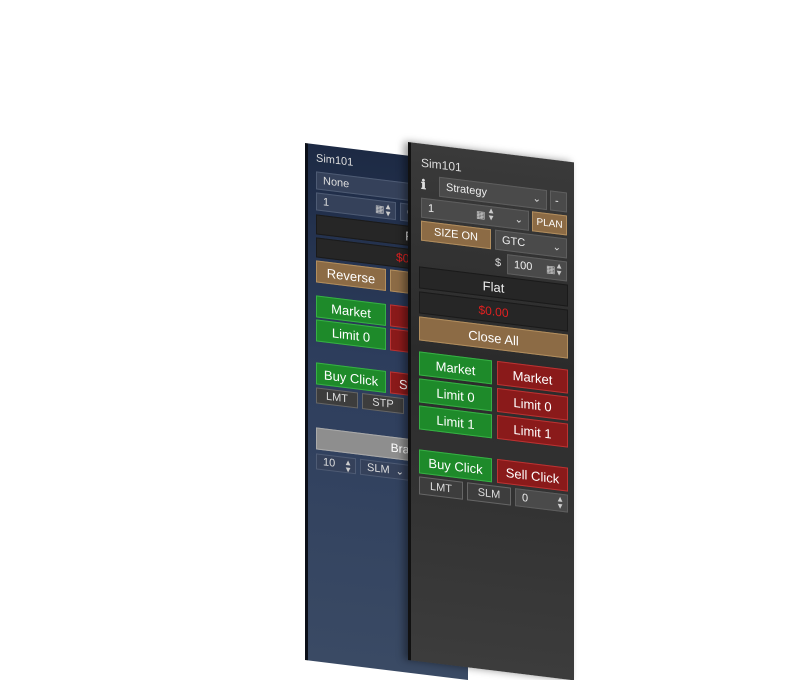  What do you see at coordinates (378, 469) in the screenshot?
I see `bracket-type-value: SLM` at bounding box center [378, 469].